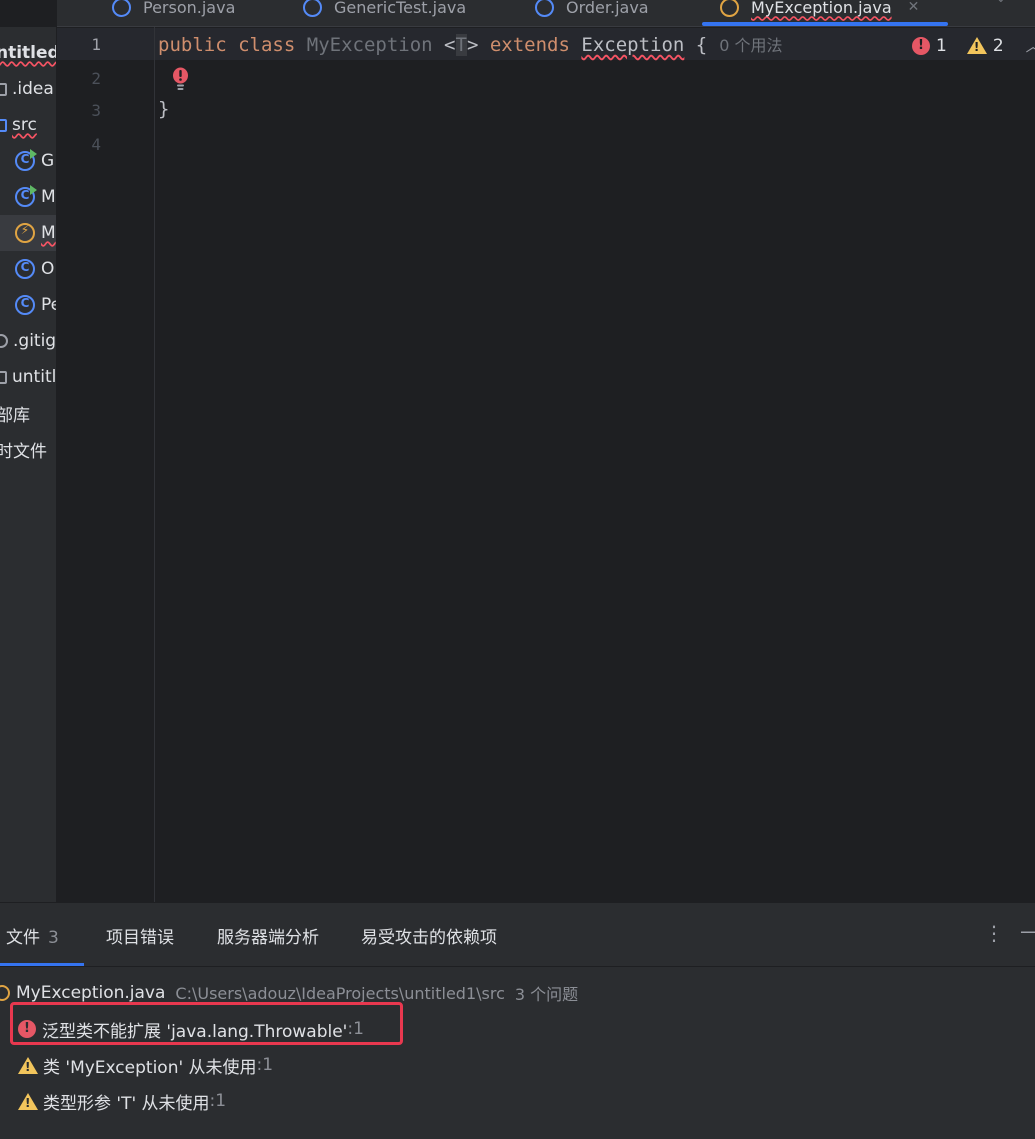 This screenshot has height=1139, width=1035. I want to click on tab-label: Order.java, so click(607, 8).